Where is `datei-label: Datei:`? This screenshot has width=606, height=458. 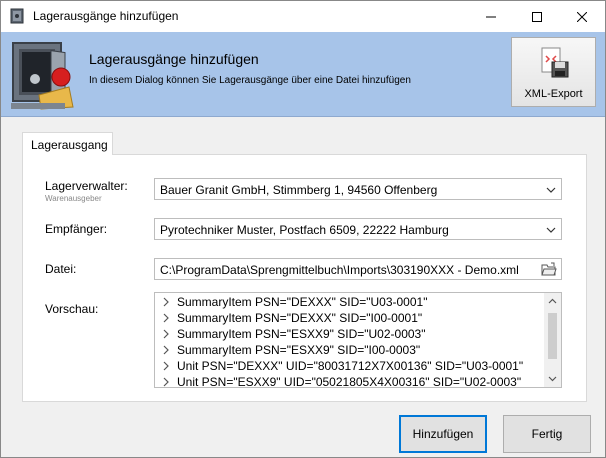 datei-label: Datei: is located at coordinates (61, 269).